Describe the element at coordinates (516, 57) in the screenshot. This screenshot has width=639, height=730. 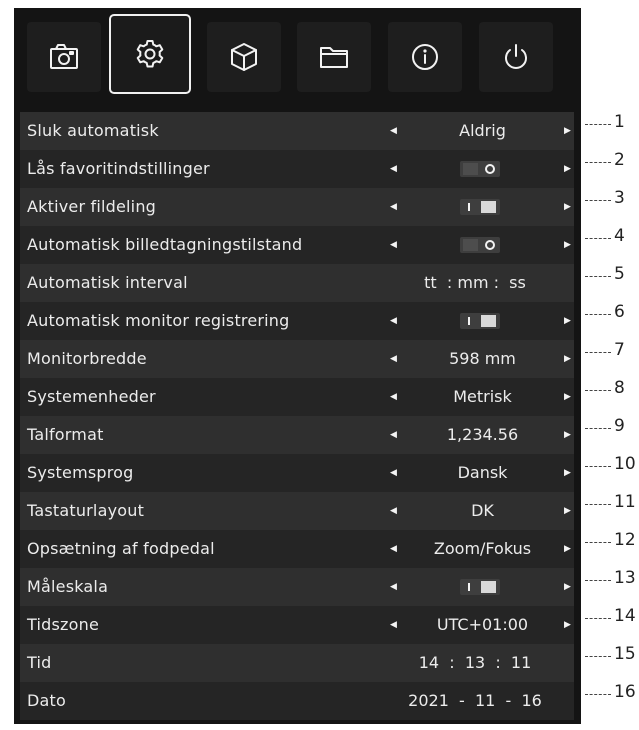
I see `tab-power` at that location.